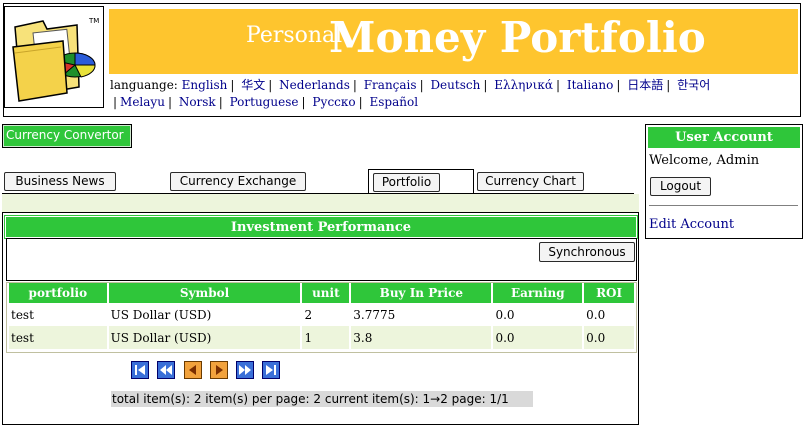 Image resolution: width=806 pixels, height=432 pixels. Describe the element at coordinates (326, 337) in the screenshot. I see `cell-unit: 1` at that location.